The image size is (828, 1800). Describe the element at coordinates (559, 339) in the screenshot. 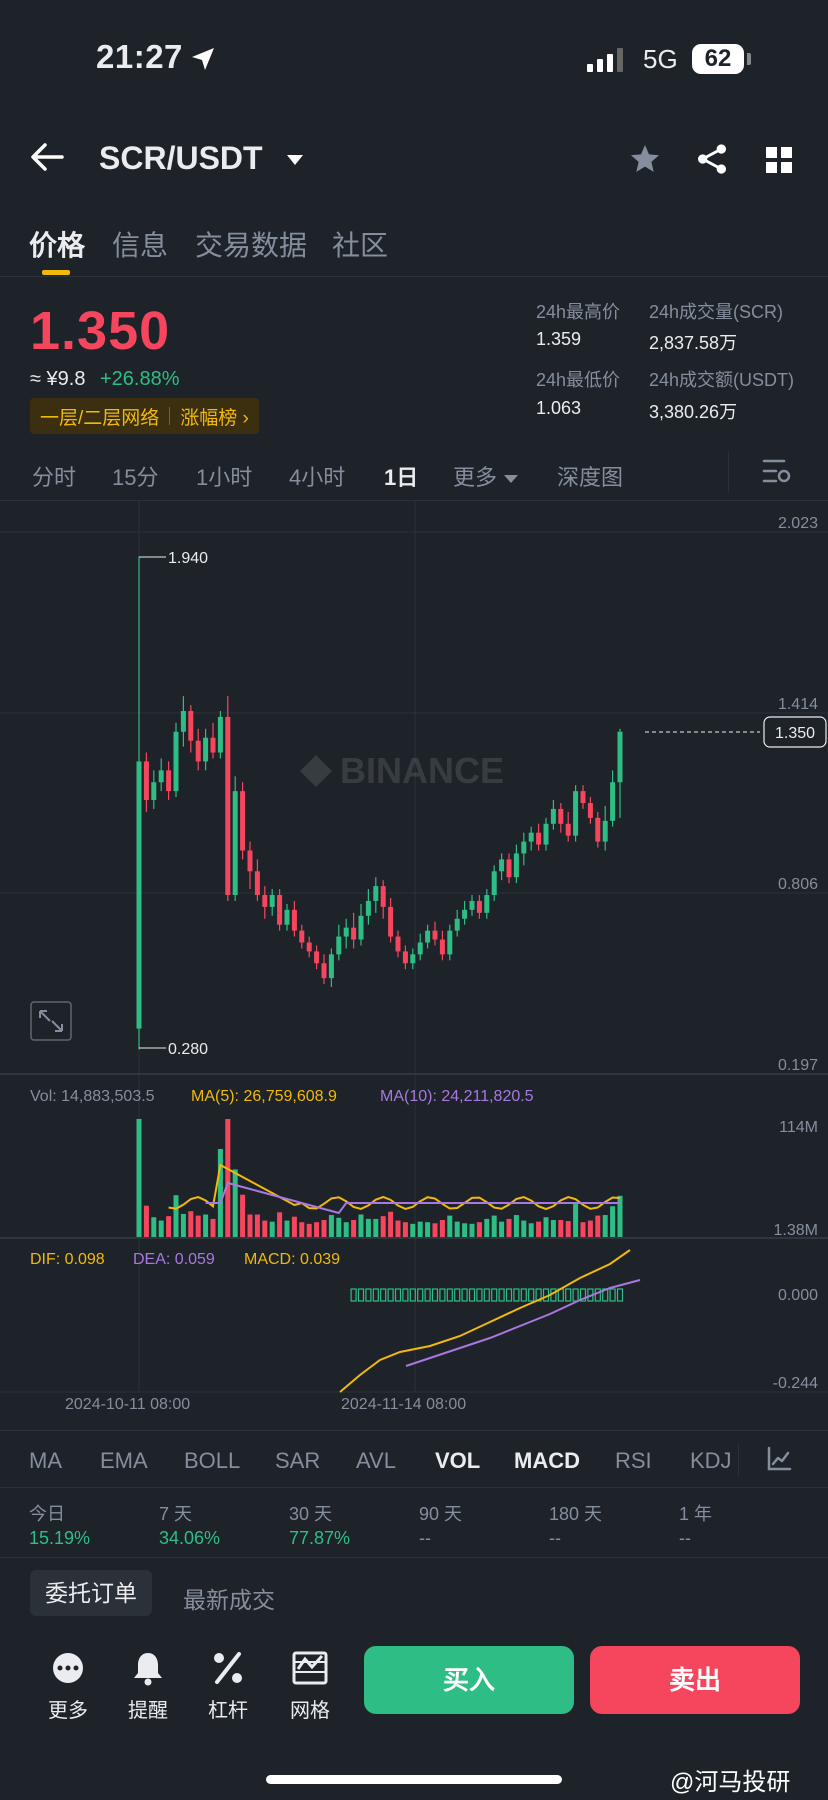

I see `stat-24h-high: 1.359` at that location.